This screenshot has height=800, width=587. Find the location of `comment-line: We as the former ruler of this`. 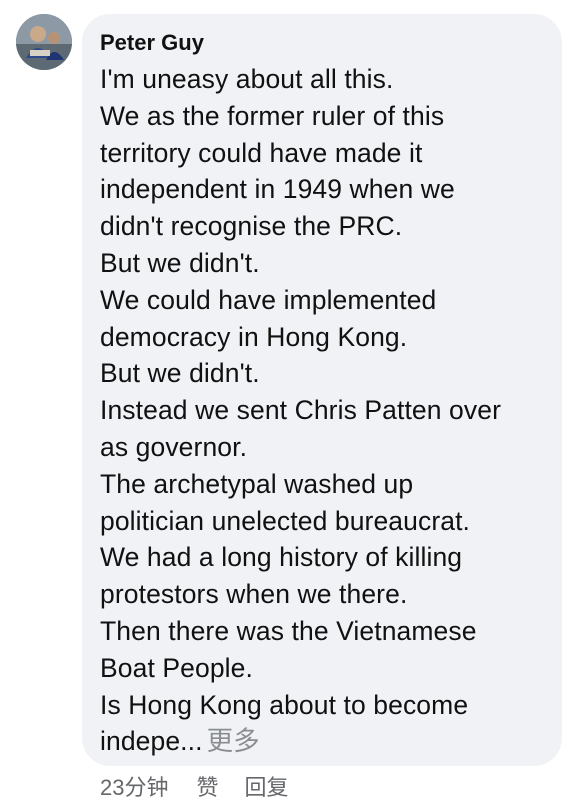

comment-line: We as the former ruler of this is located at coordinates (272, 115).